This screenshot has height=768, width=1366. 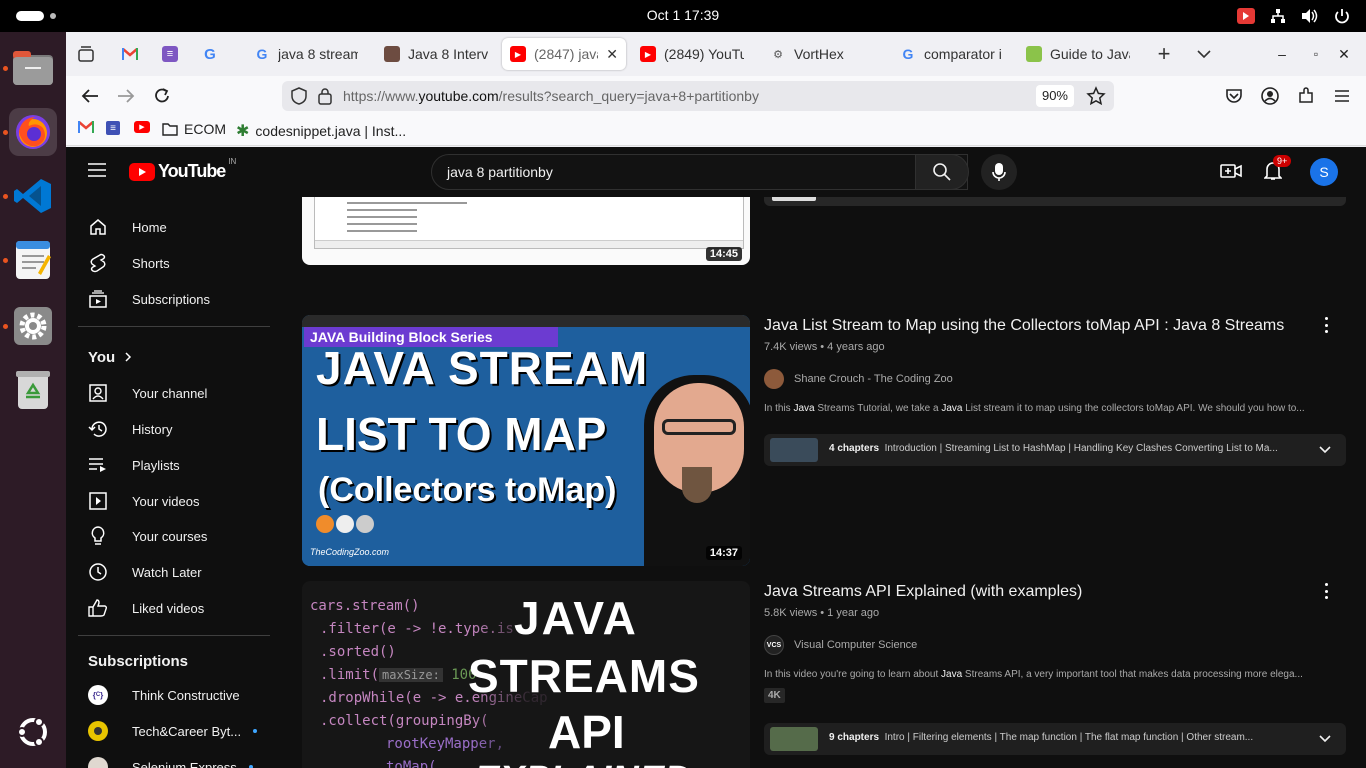 What do you see at coordinates (33, 390) in the screenshot?
I see `trash-icon` at bounding box center [33, 390].